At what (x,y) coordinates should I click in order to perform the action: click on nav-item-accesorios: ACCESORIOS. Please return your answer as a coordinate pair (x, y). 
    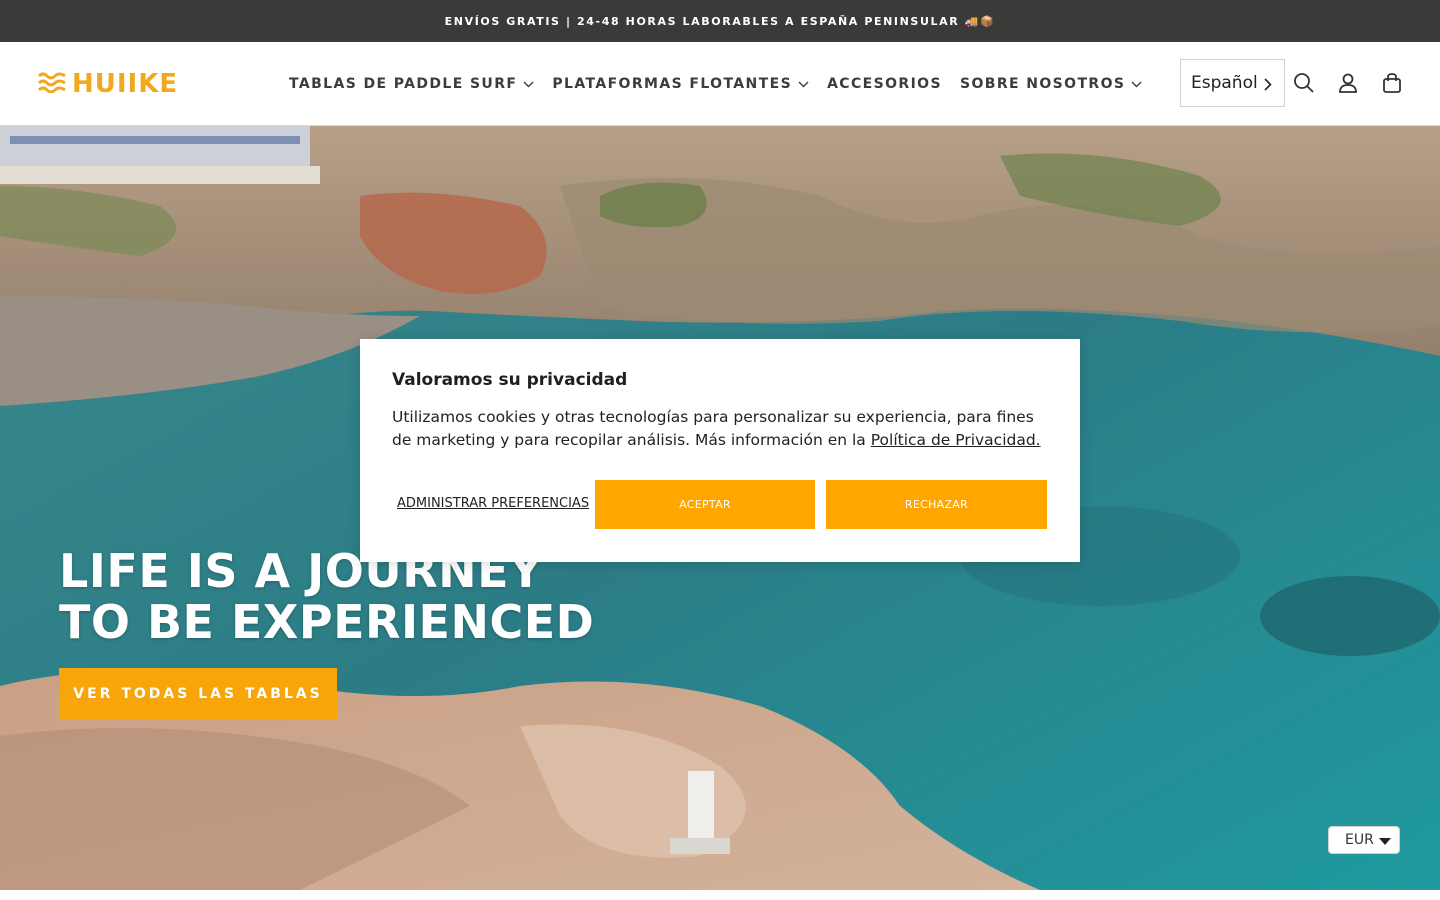
    Looking at the image, I should click on (884, 84).